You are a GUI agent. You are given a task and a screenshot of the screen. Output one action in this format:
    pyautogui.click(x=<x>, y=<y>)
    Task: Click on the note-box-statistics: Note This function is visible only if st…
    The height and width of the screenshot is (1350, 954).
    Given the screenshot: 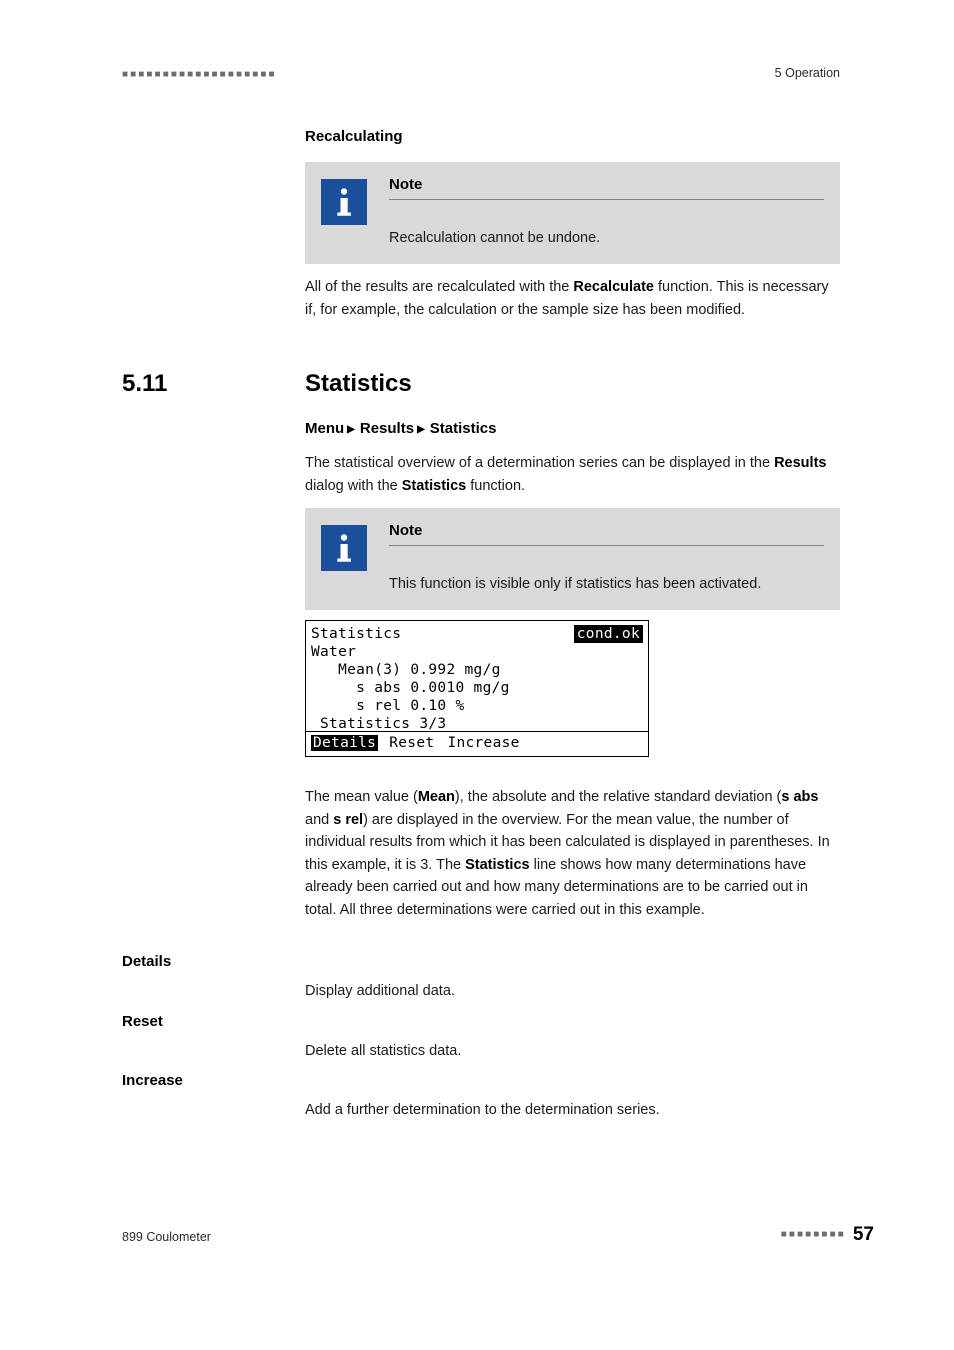 What is the action you would take?
    pyautogui.click(x=572, y=559)
    